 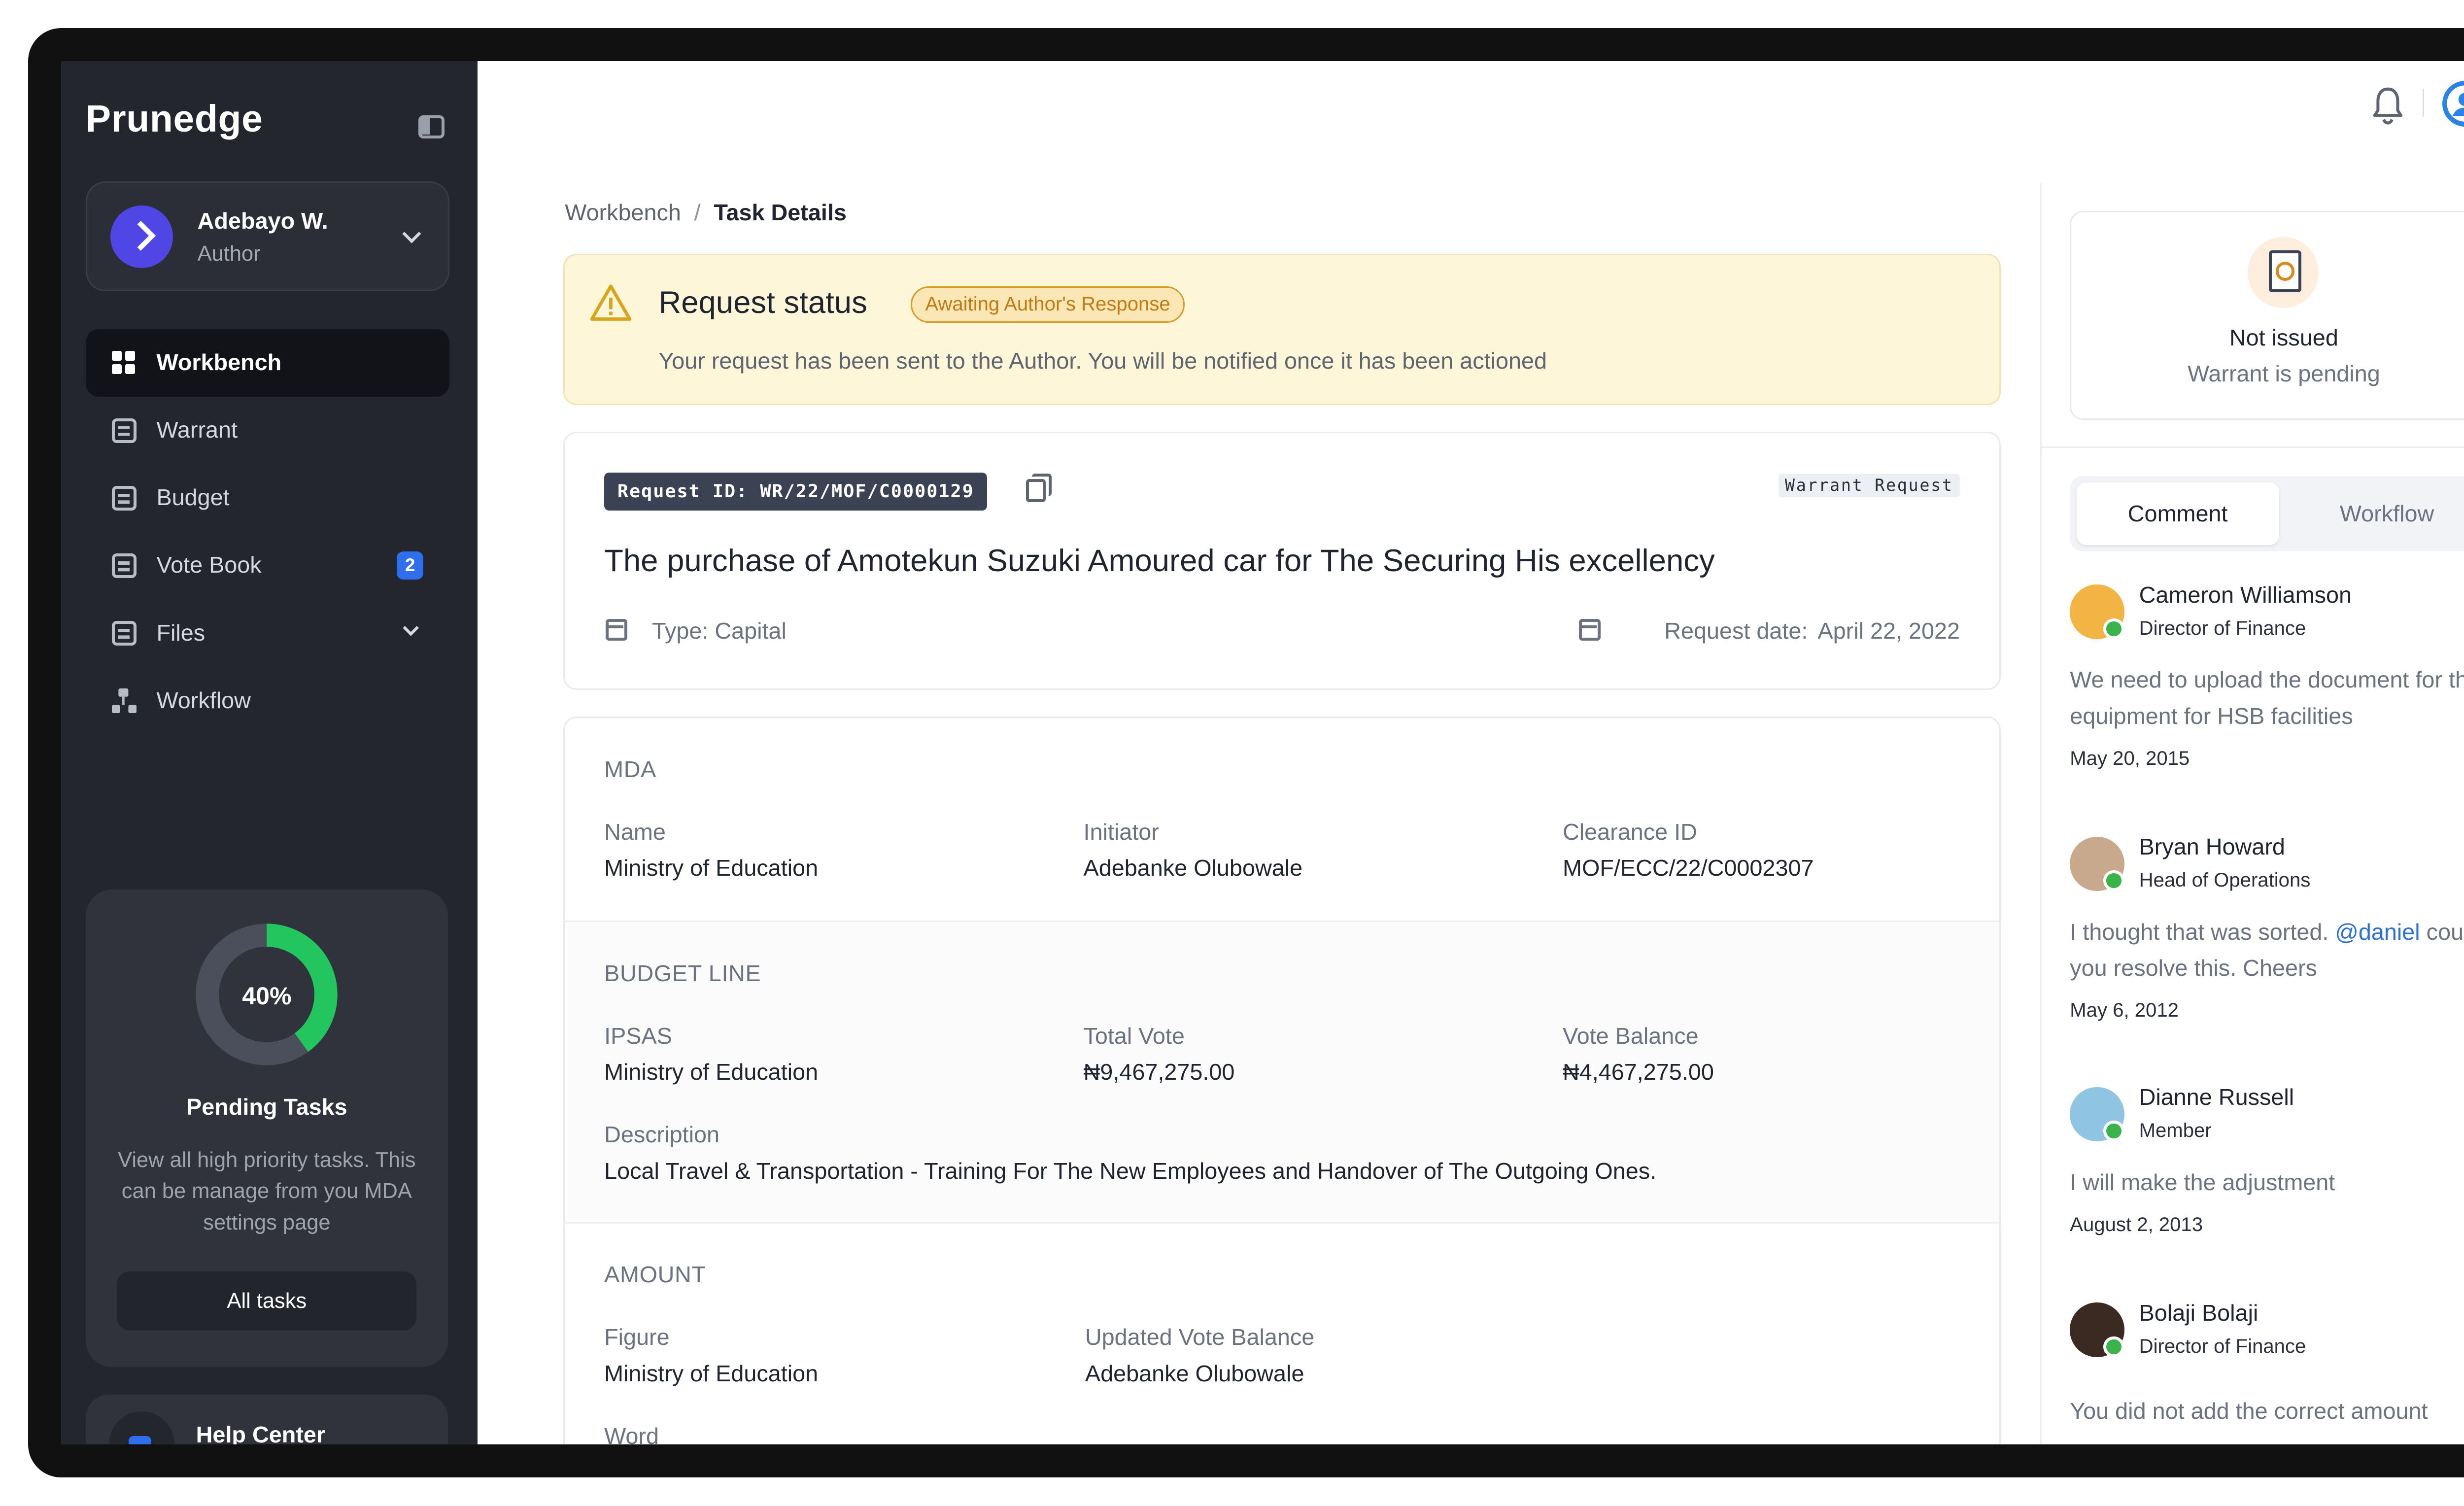 I want to click on warrant-status-card: Not issued Warrant is pending, so click(x=2267, y=315).